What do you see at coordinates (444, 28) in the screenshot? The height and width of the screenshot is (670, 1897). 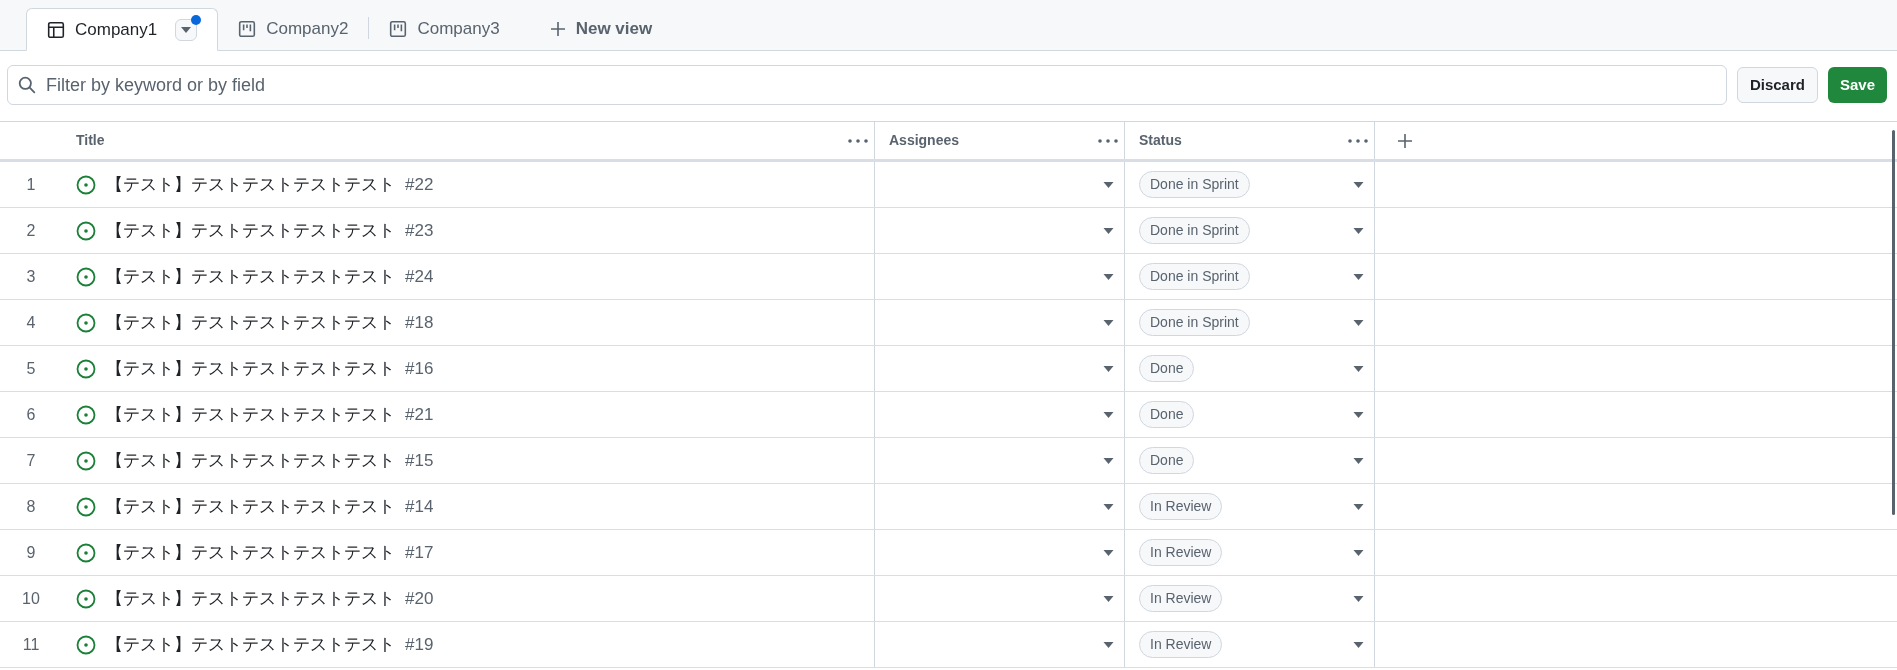 I see `view-tab: Company3` at bounding box center [444, 28].